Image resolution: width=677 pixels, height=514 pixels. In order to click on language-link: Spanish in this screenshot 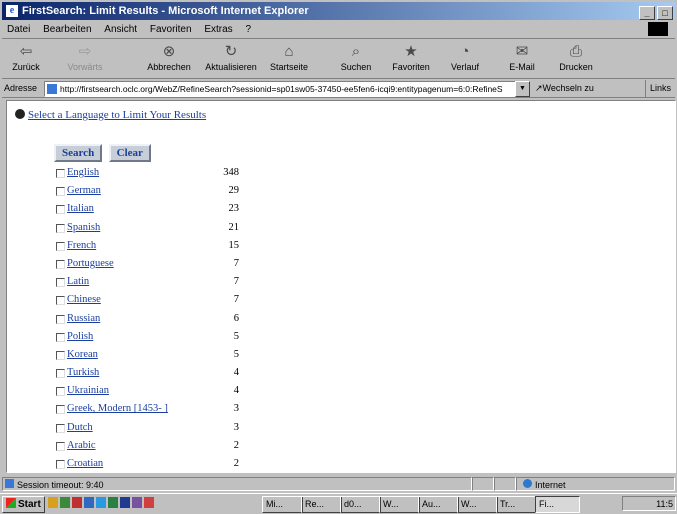, I will do `click(83, 228)`.